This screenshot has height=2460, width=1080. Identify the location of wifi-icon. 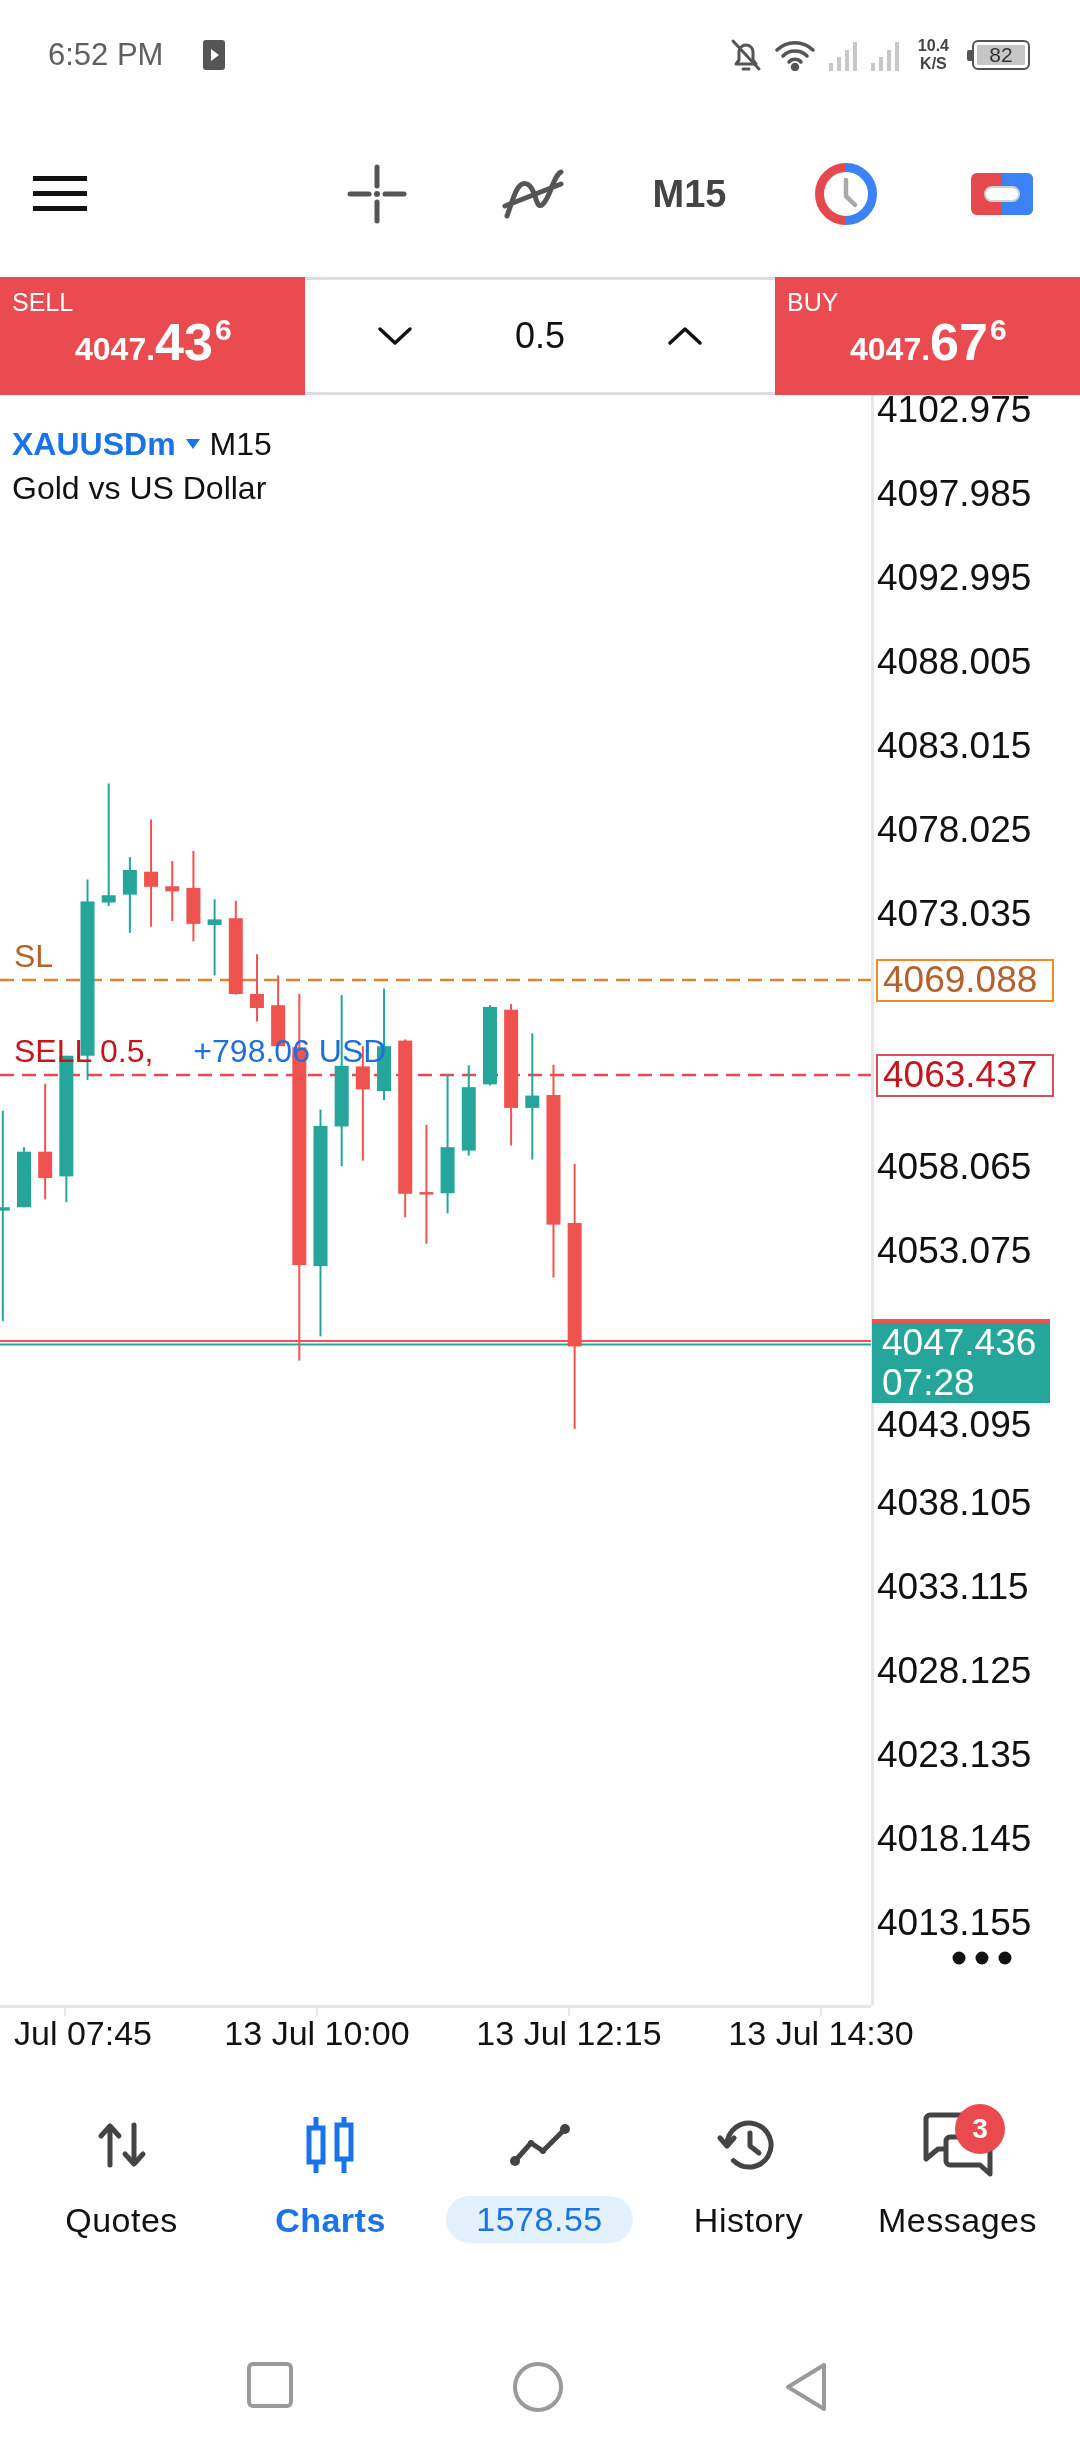
(794, 55).